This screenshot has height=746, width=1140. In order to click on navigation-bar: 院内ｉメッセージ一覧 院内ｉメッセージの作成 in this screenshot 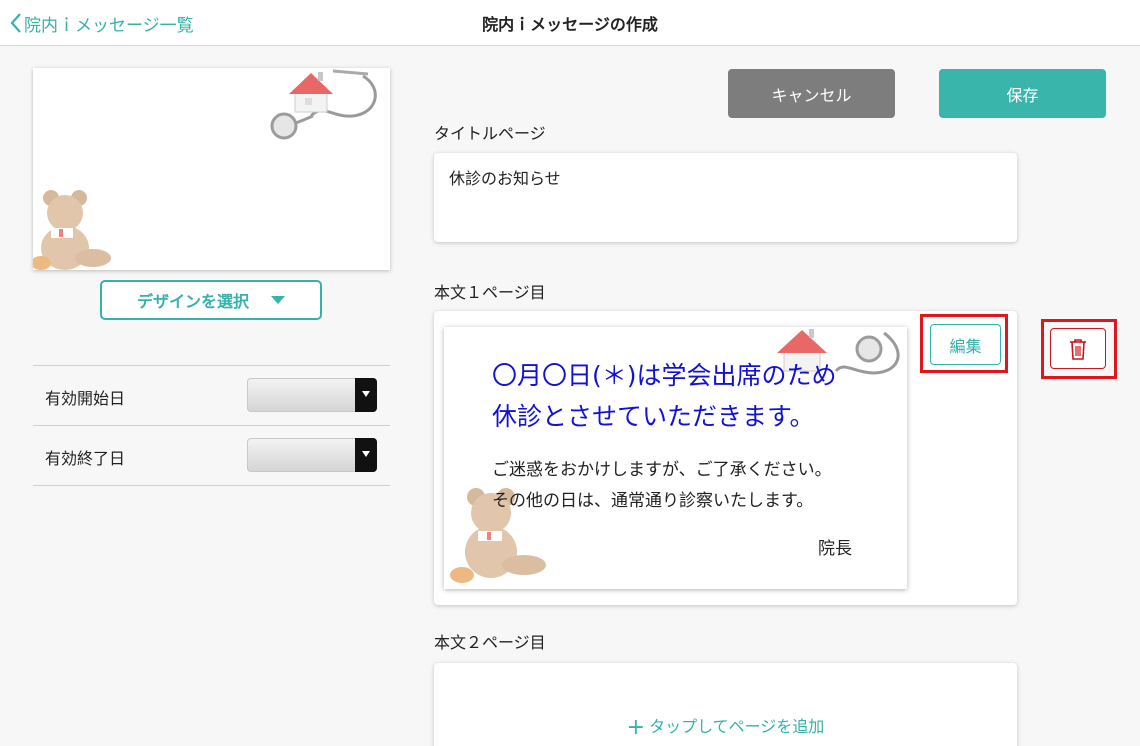, I will do `click(570, 23)`.